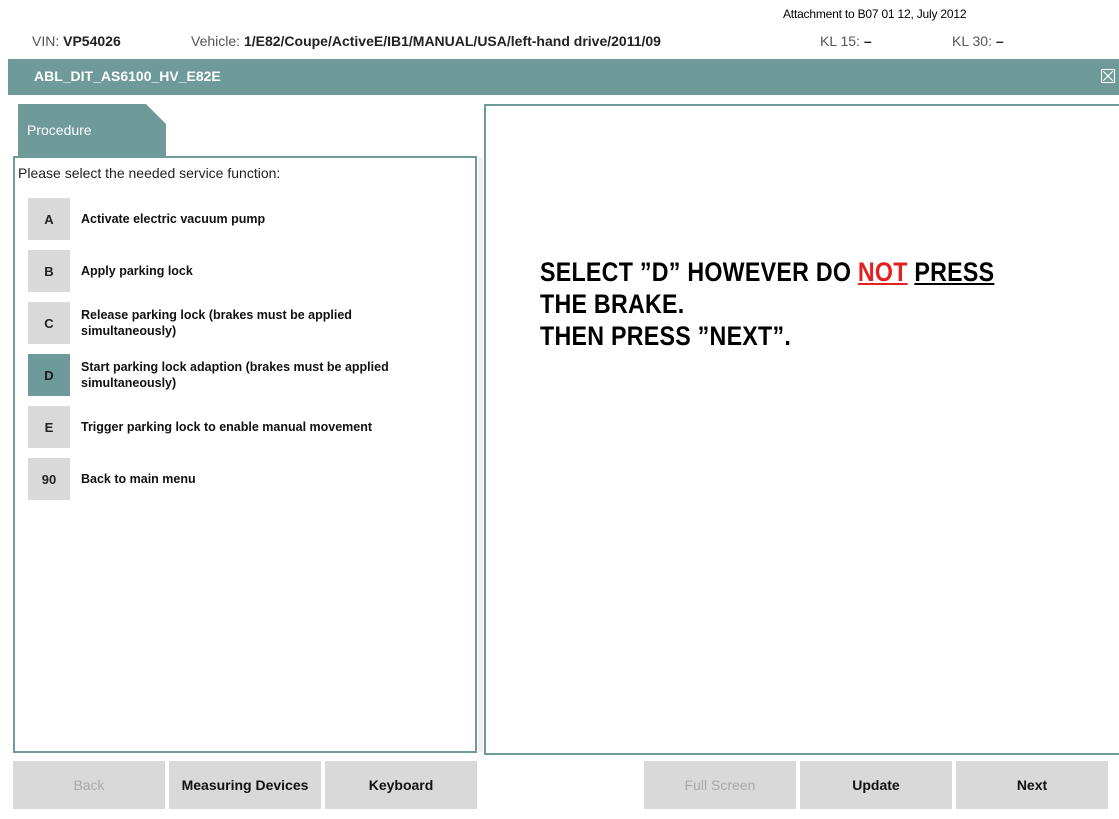 The image size is (1119, 819). I want to click on tab-procedure: Procedure, so click(92, 130).